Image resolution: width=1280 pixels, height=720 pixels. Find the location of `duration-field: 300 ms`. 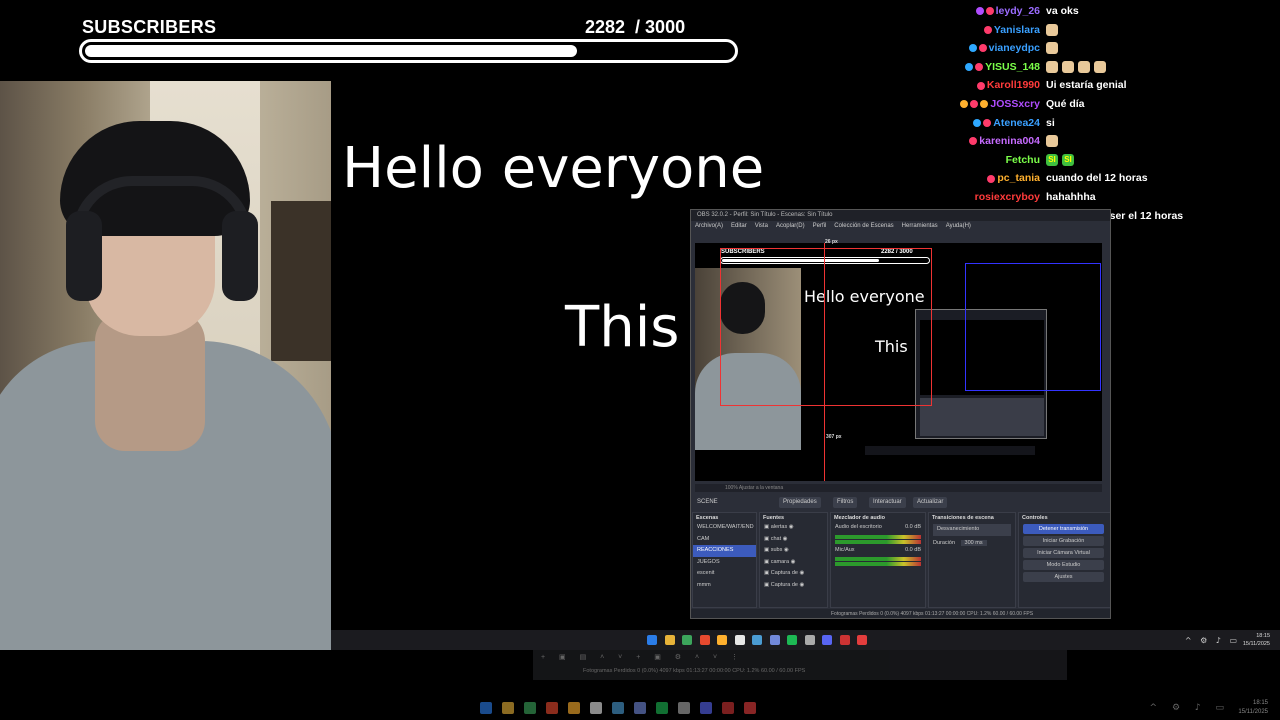

duration-field: 300 ms is located at coordinates (973, 542).